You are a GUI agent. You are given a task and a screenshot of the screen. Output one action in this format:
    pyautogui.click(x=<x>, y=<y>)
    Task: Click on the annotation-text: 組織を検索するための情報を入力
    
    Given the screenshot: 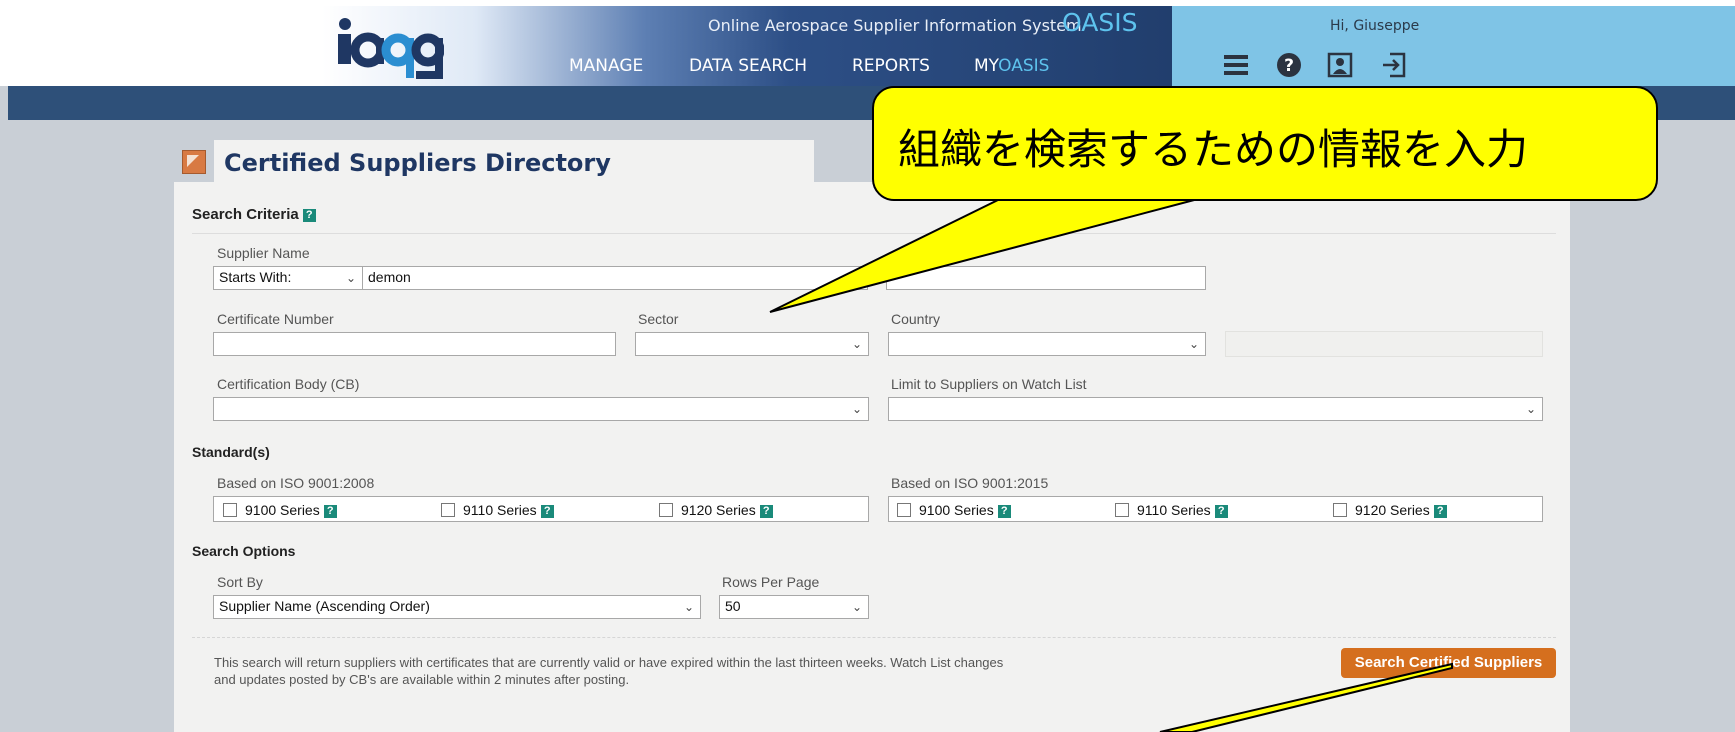 What is the action you would take?
    pyautogui.click(x=1213, y=149)
    